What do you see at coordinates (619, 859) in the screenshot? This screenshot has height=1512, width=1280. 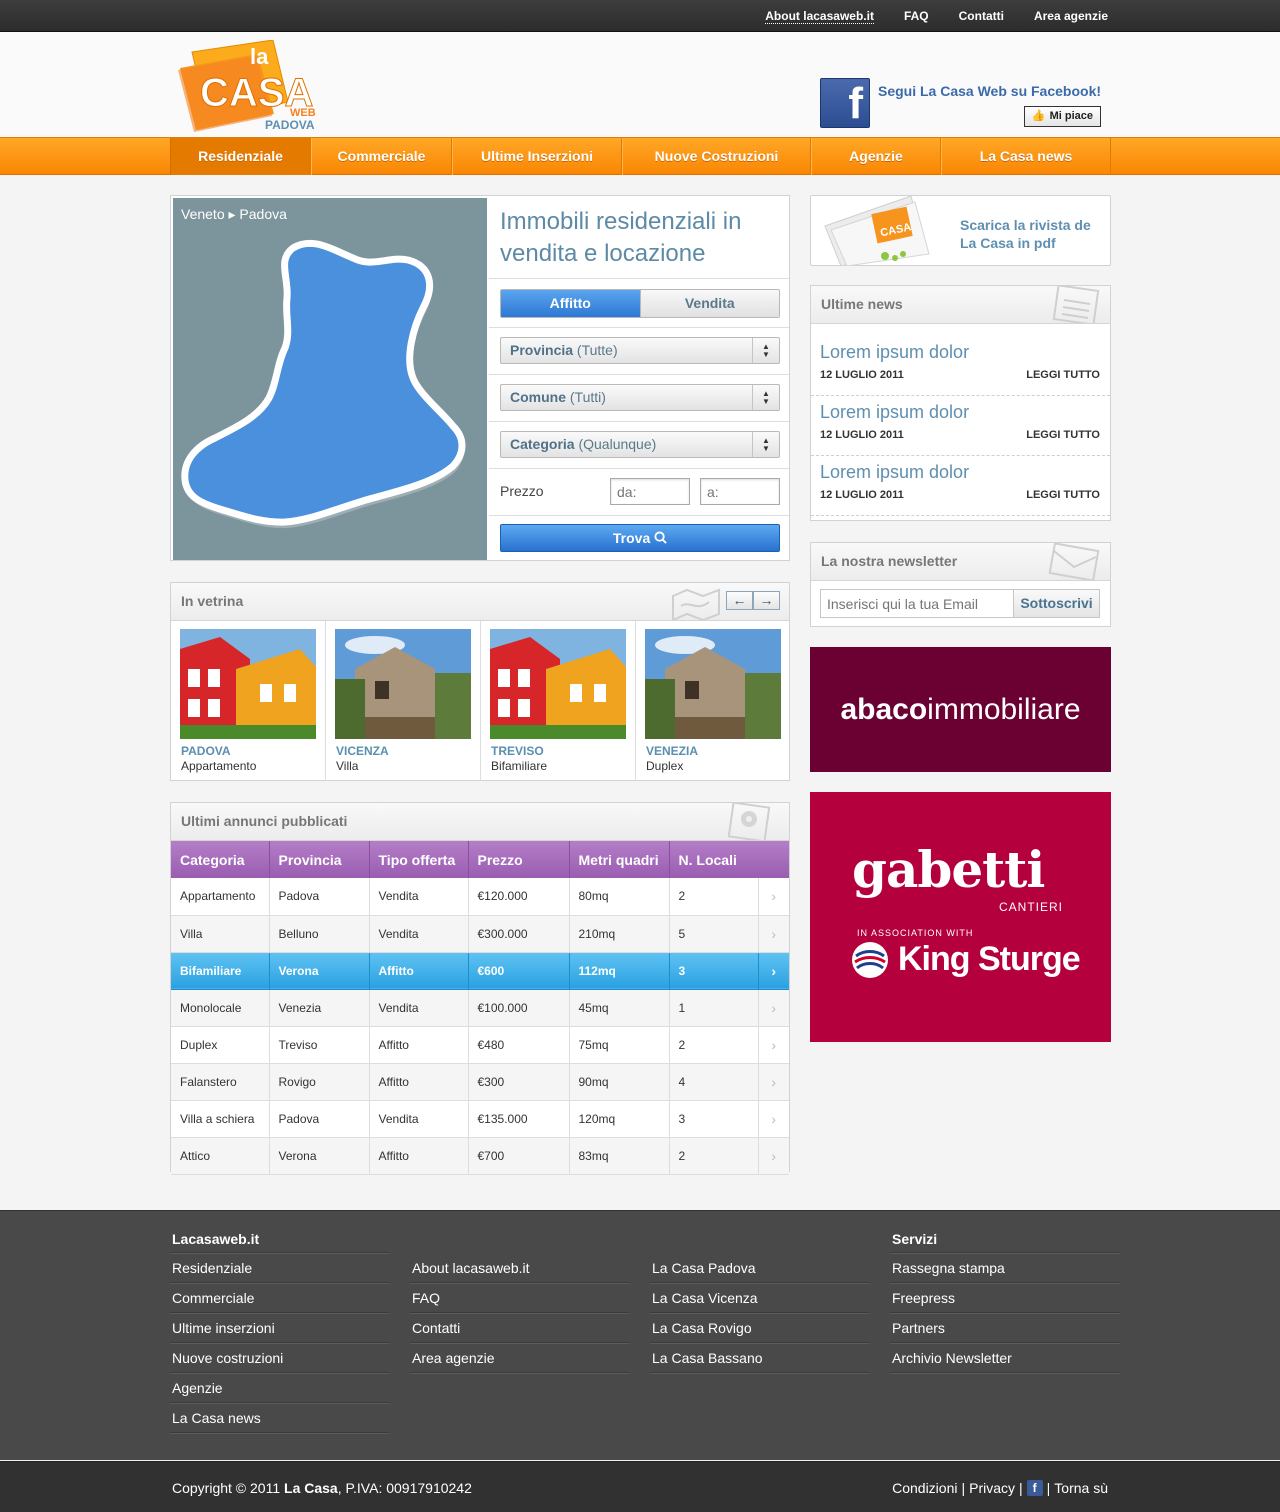 I see `column-header: Metri quadri` at bounding box center [619, 859].